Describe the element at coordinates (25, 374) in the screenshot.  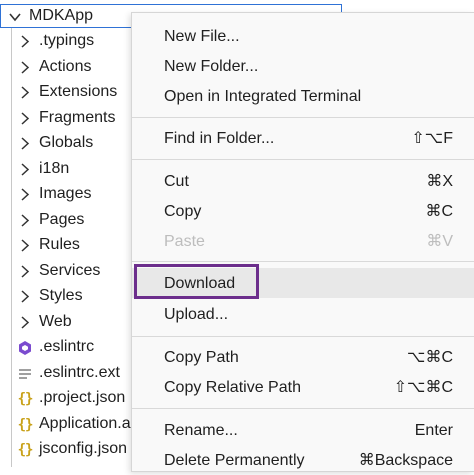
I see `lines-file-icon` at that location.